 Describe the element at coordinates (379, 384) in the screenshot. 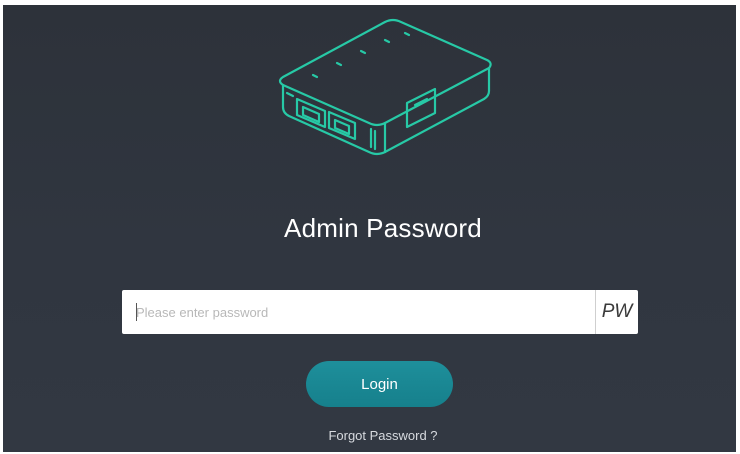

I see `login-button: Login` at that location.